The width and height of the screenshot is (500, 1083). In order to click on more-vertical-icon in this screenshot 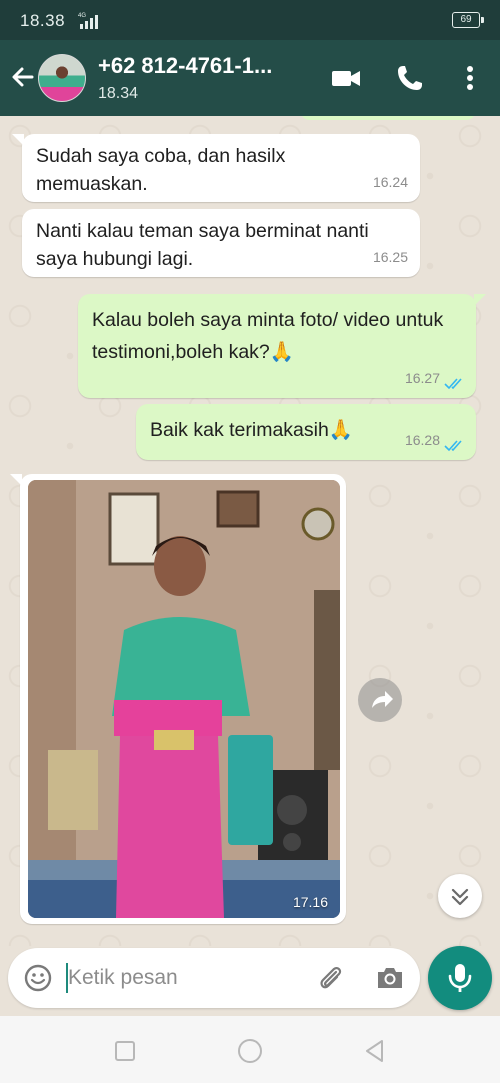, I will do `click(470, 78)`.